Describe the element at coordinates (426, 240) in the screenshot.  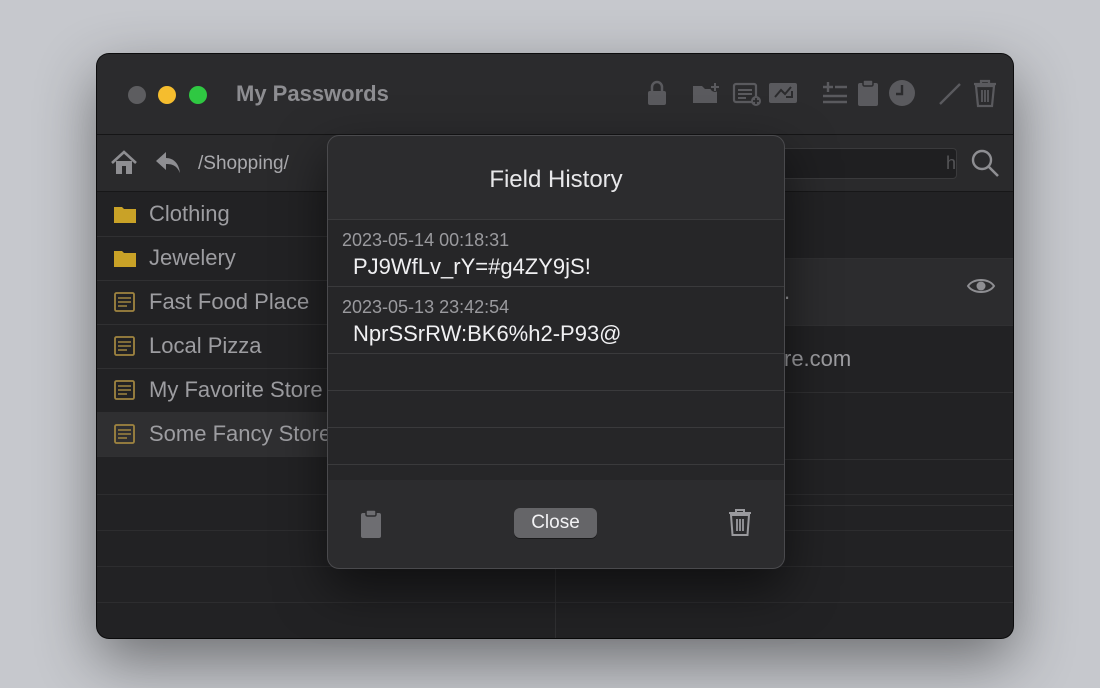
I see `history-date: 2023-05-14 00:18:31` at that location.